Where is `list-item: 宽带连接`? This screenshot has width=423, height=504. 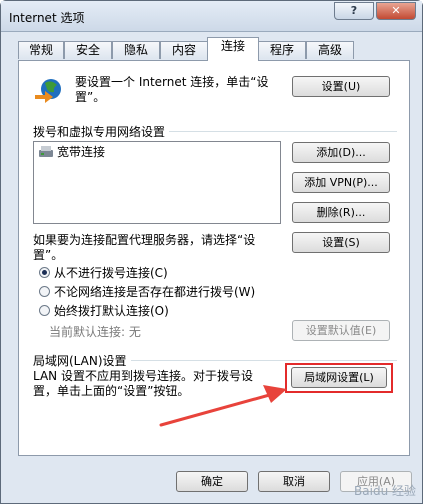
list-item: 宽带连接 is located at coordinates (71, 152).